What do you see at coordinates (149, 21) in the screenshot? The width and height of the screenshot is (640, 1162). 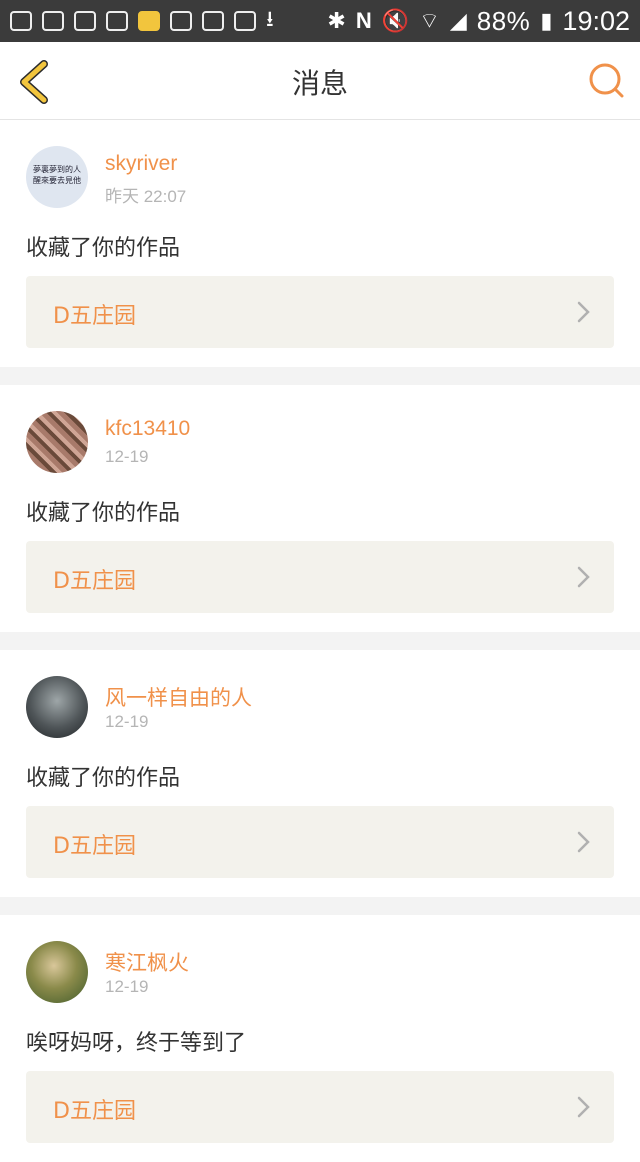 I see `star-app-icon` at bounding box center [149, 21].